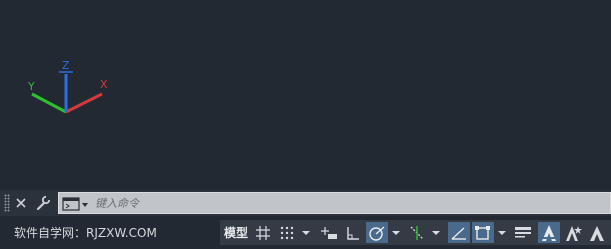 The height and width of the screenshot is (249, 611). I want to click on polar-tracking-icon, so click(377, 232).